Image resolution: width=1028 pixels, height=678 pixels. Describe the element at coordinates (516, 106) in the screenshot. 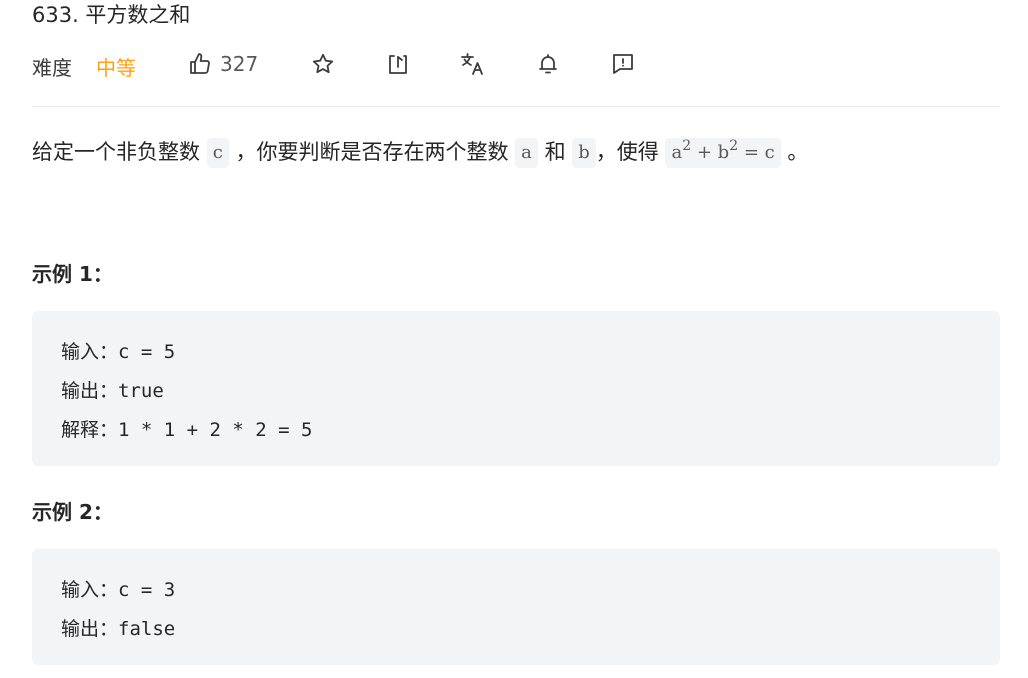

I see `divider` at that location.